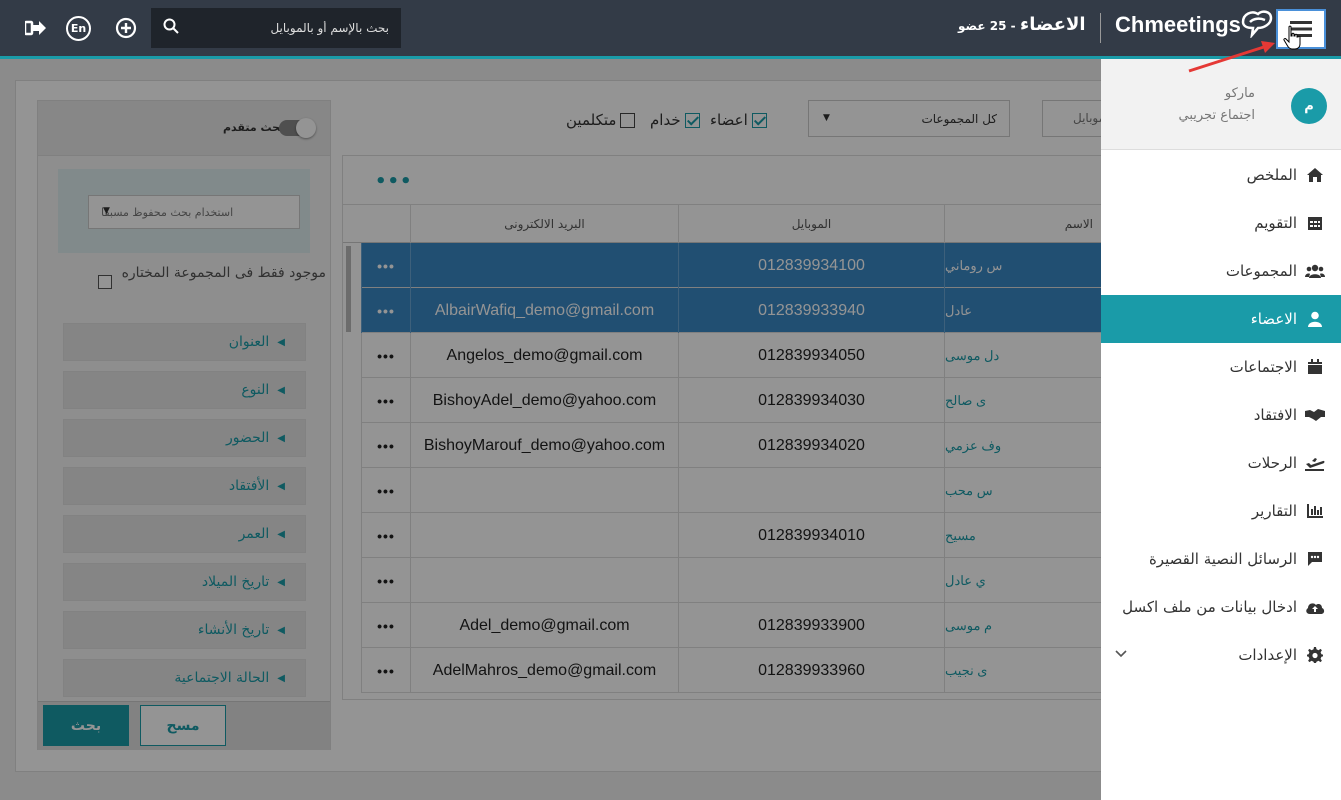 This screenshot has width=1341, height=800. Describe the element at coordinates (1100, 28) in the screenshot. I see `divider` at that location.